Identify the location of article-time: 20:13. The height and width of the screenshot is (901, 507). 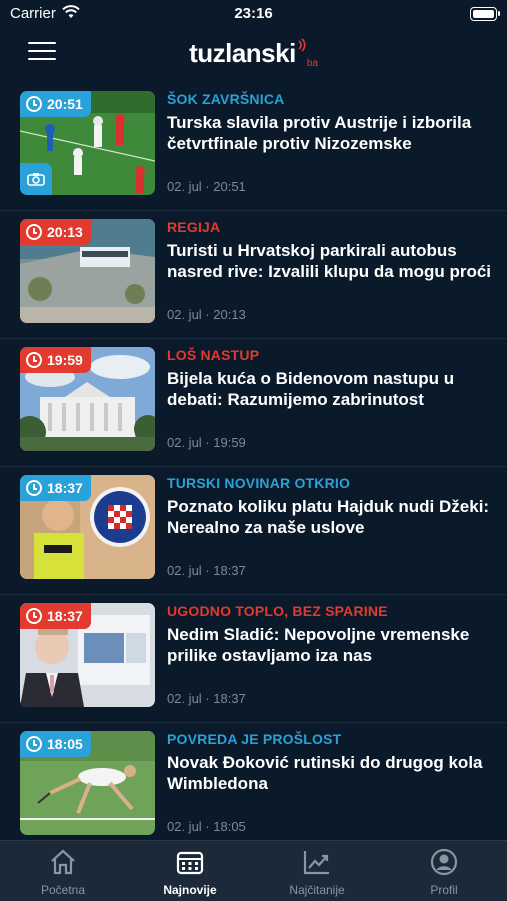
(65, 232).